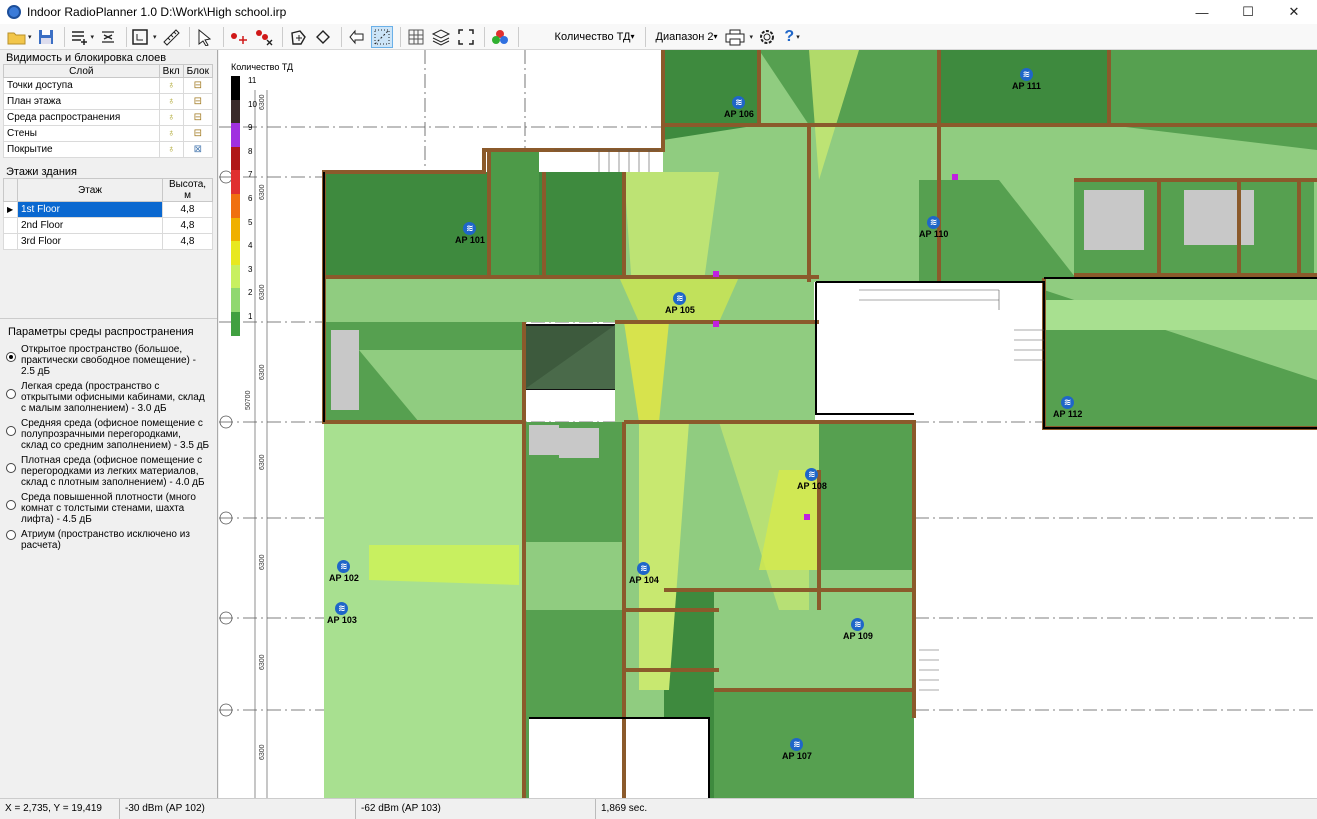 The height and width of the screenshot is (819, 1317). What do you see at coordinates (250, 246) in the screenshot?
I see `legend-label: 4` at bounding box center [250, 246].